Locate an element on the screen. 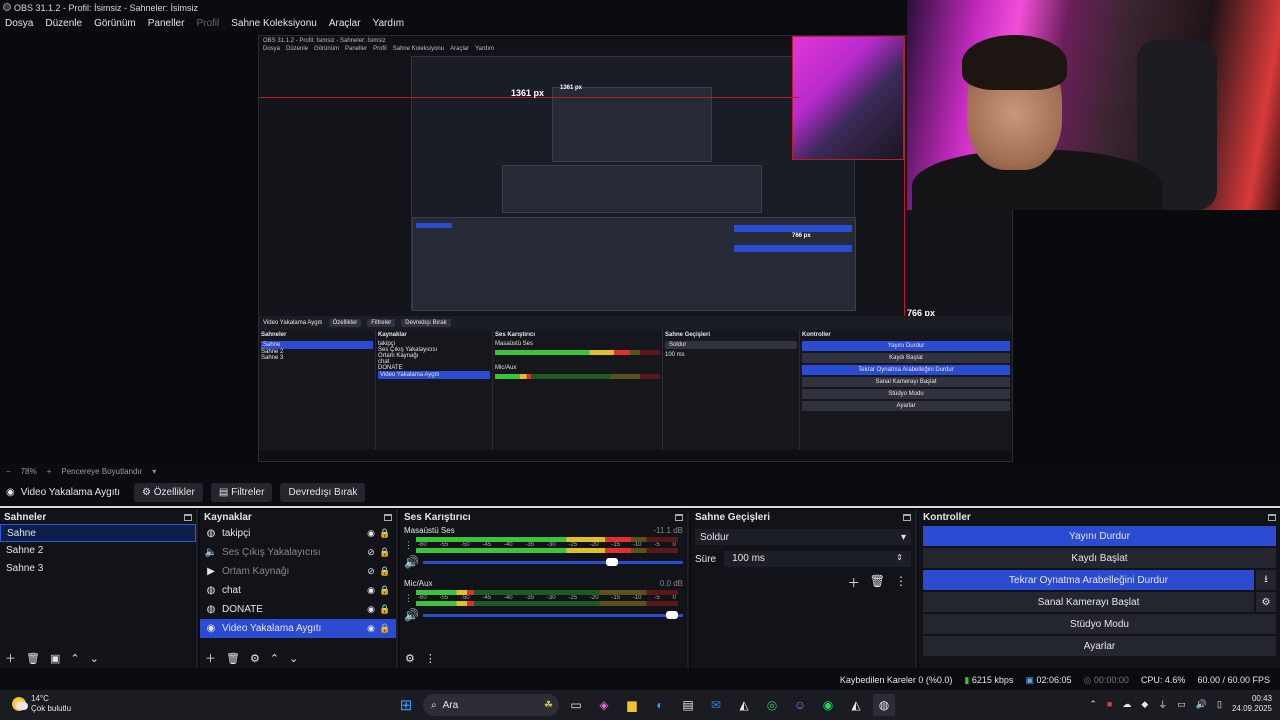 This screenshot has height=720, width=1280. menu-profil: Profil is located at coordinates (207, 23).